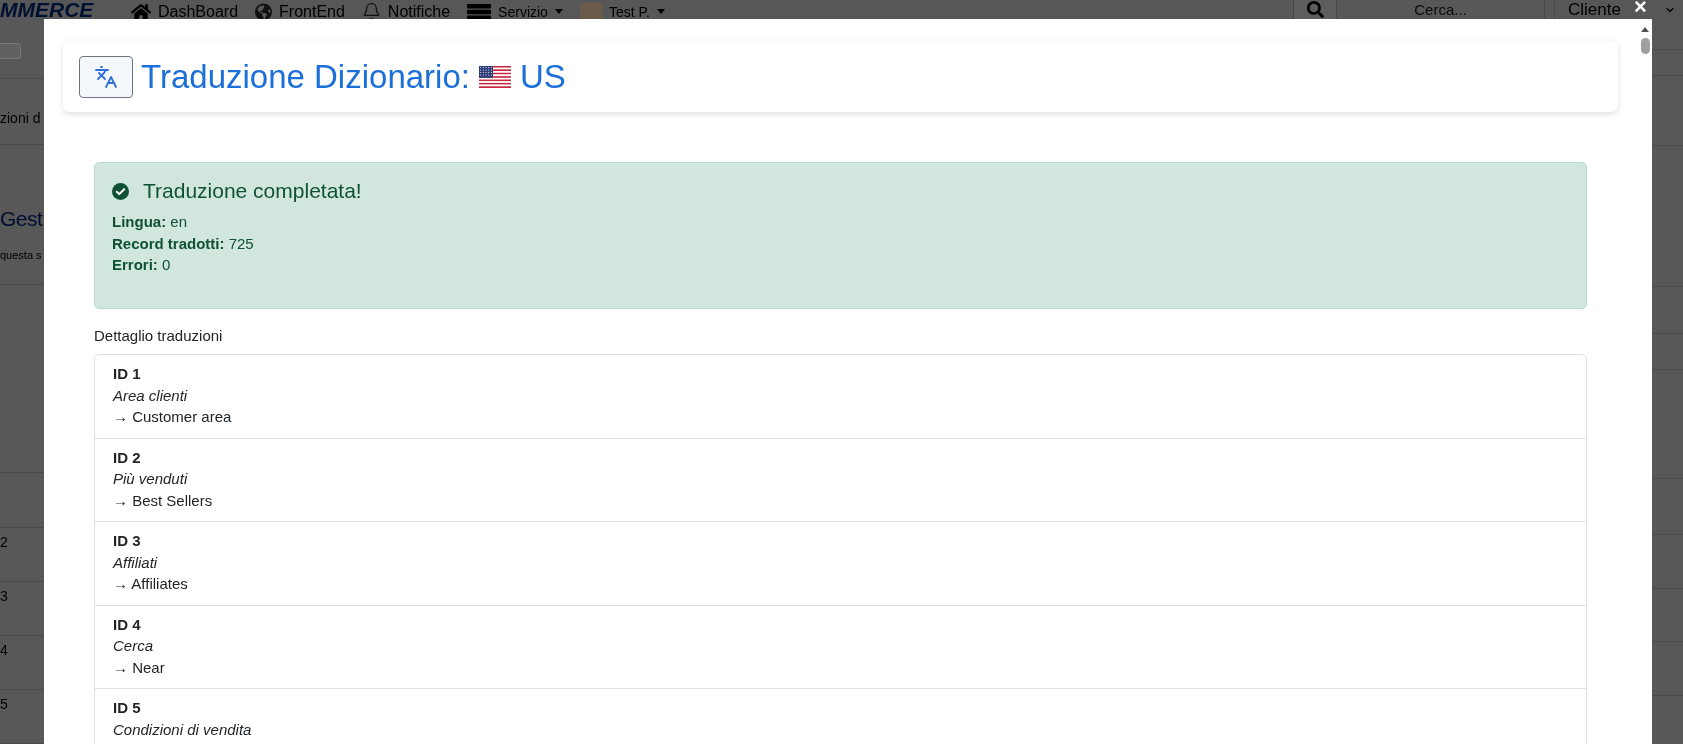  Describe the element at coordinates (4, 596) in the screenshot. I see `row-number: 3` at that location.